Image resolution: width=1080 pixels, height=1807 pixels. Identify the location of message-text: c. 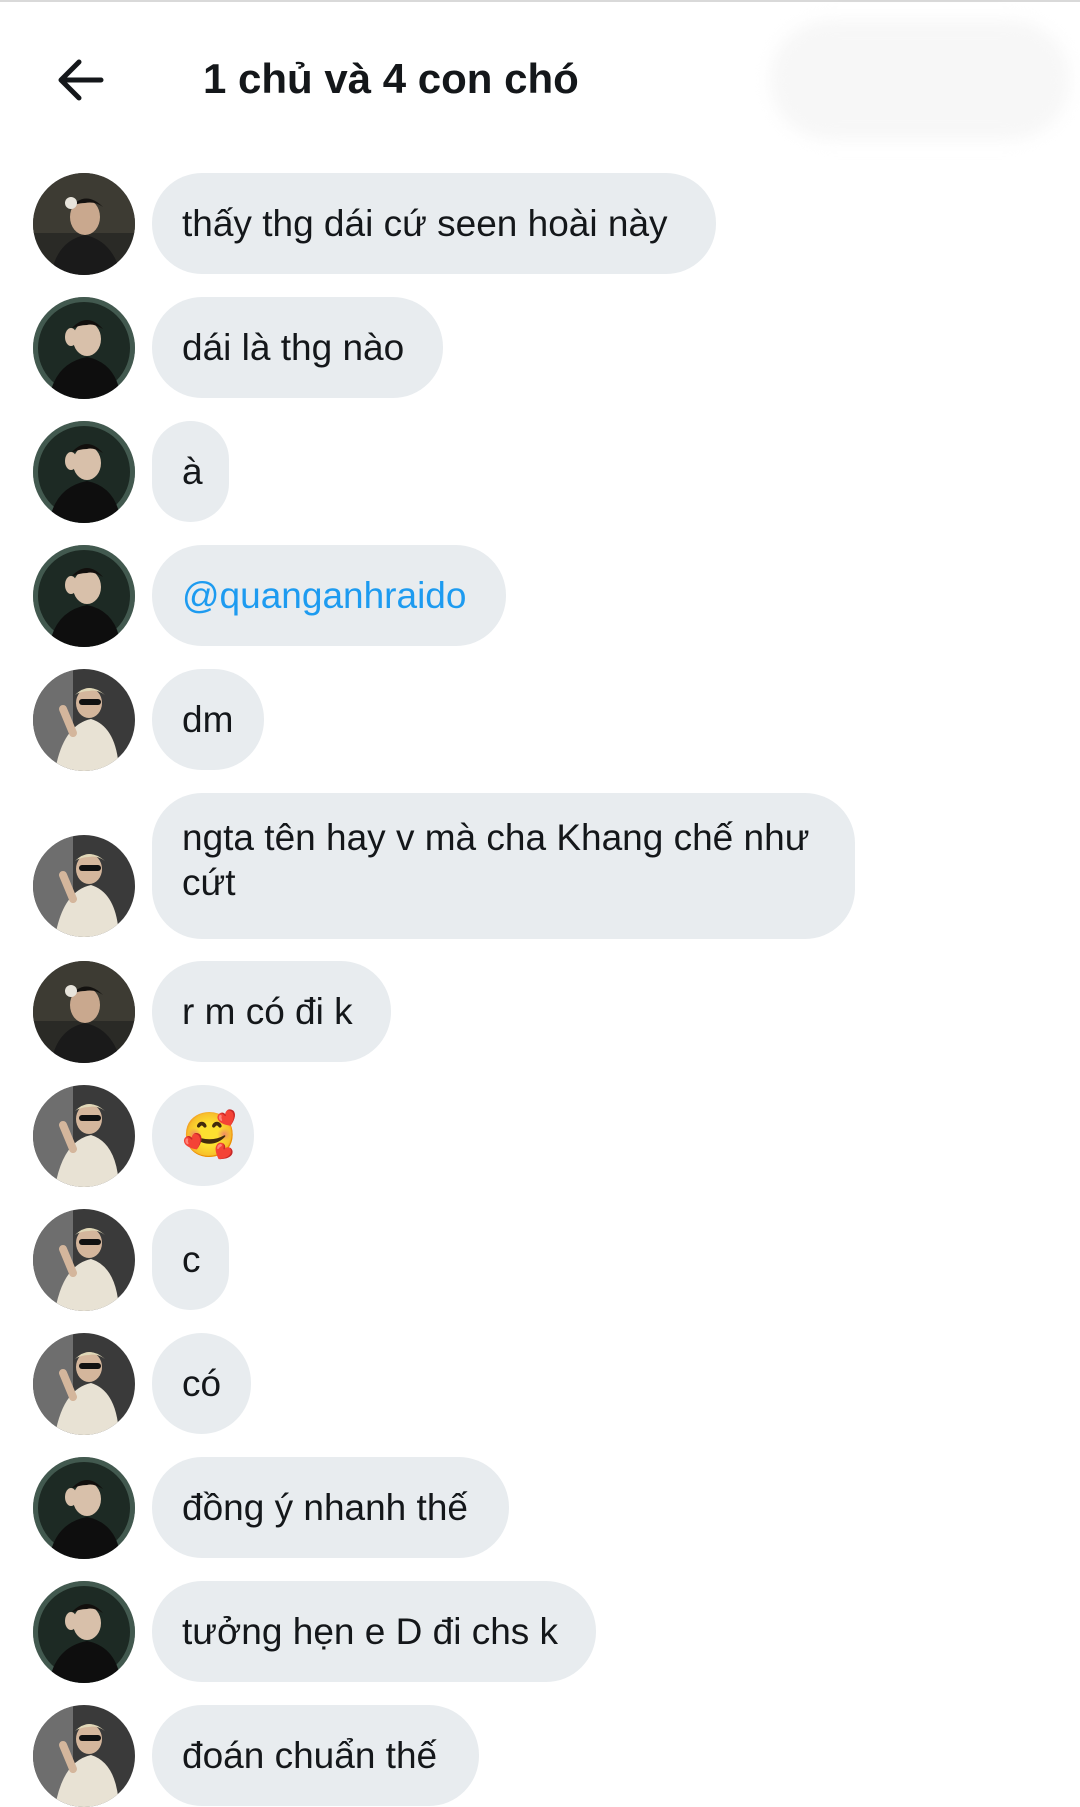
(191, 1259).